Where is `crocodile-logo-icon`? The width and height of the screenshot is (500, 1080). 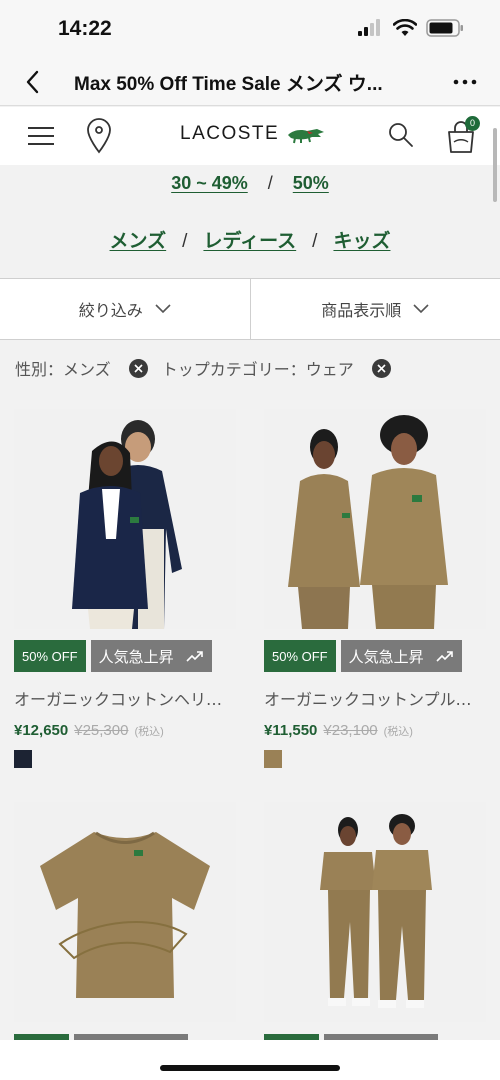 crocodile-logo-icon is located at coordinates (306, 136).